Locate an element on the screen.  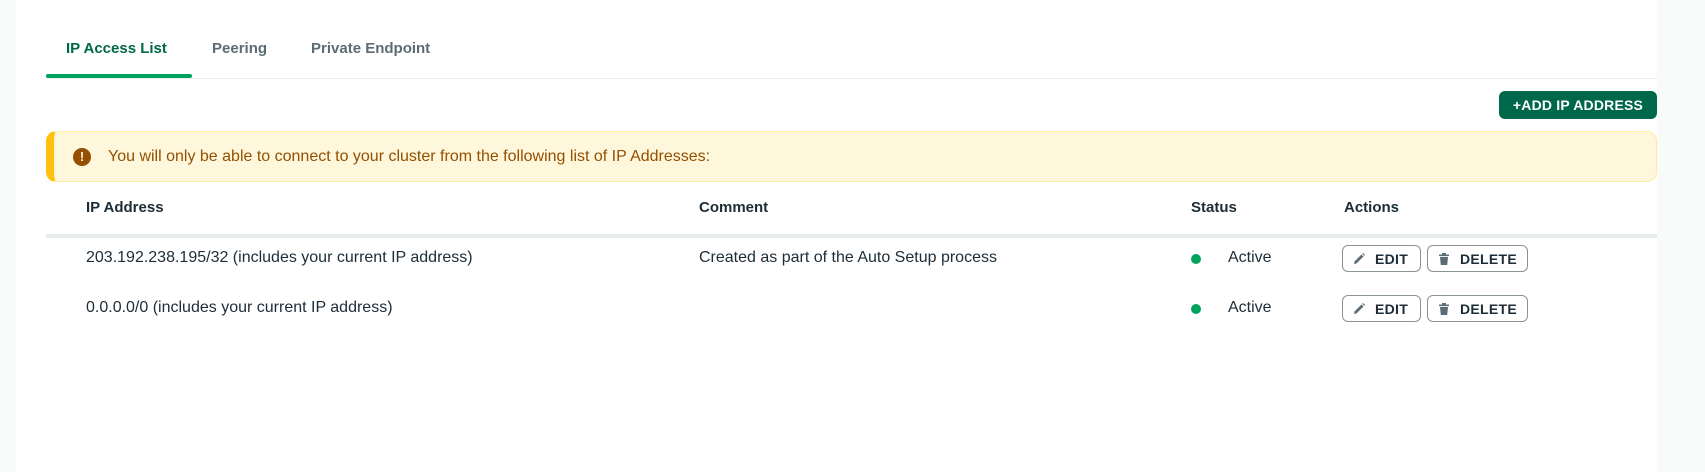
column-header-status: Status is located at coordinates (1214, 207).